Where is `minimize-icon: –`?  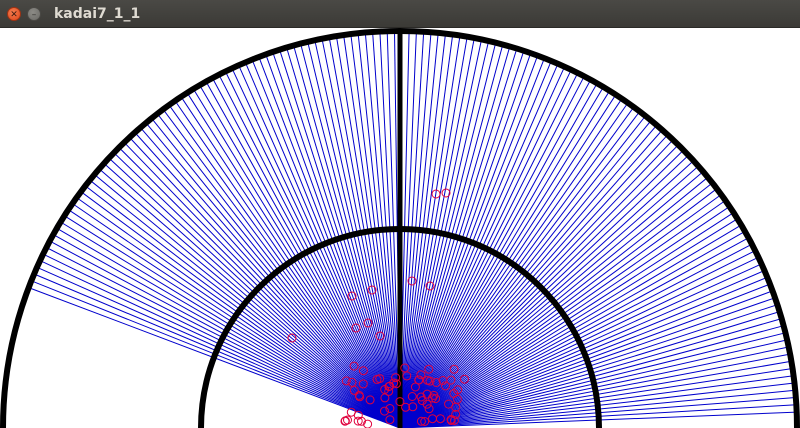 minimize-icon: – is located at coordinates (34, 14).